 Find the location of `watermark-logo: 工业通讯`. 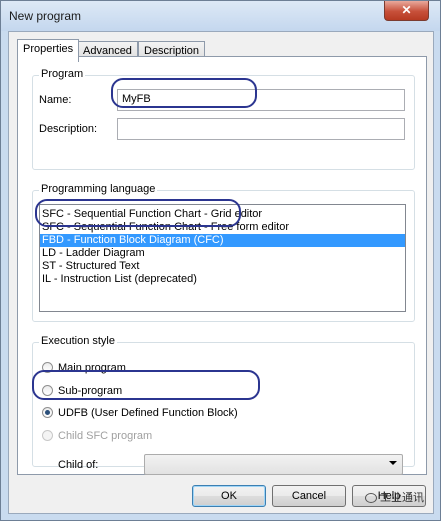

watermark-logo: 工业通讯 is located at coordinates (394, 497).